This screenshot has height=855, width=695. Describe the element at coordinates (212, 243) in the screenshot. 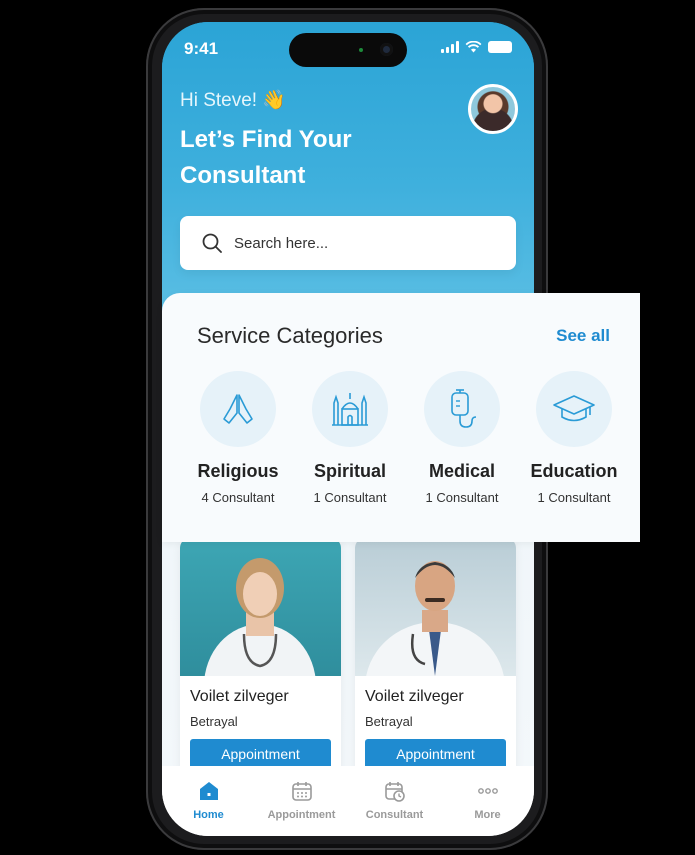

I see `search-icon` at that location.